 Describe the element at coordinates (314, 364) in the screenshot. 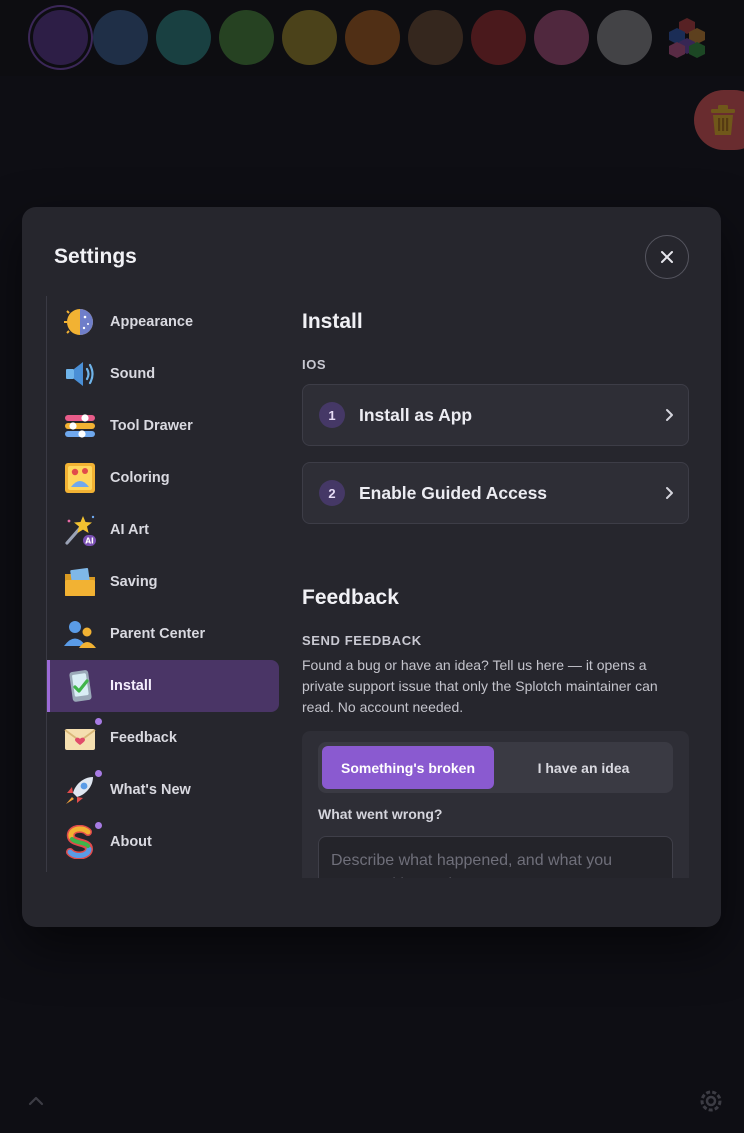

I see `install-platform-label: IOS` at that location.